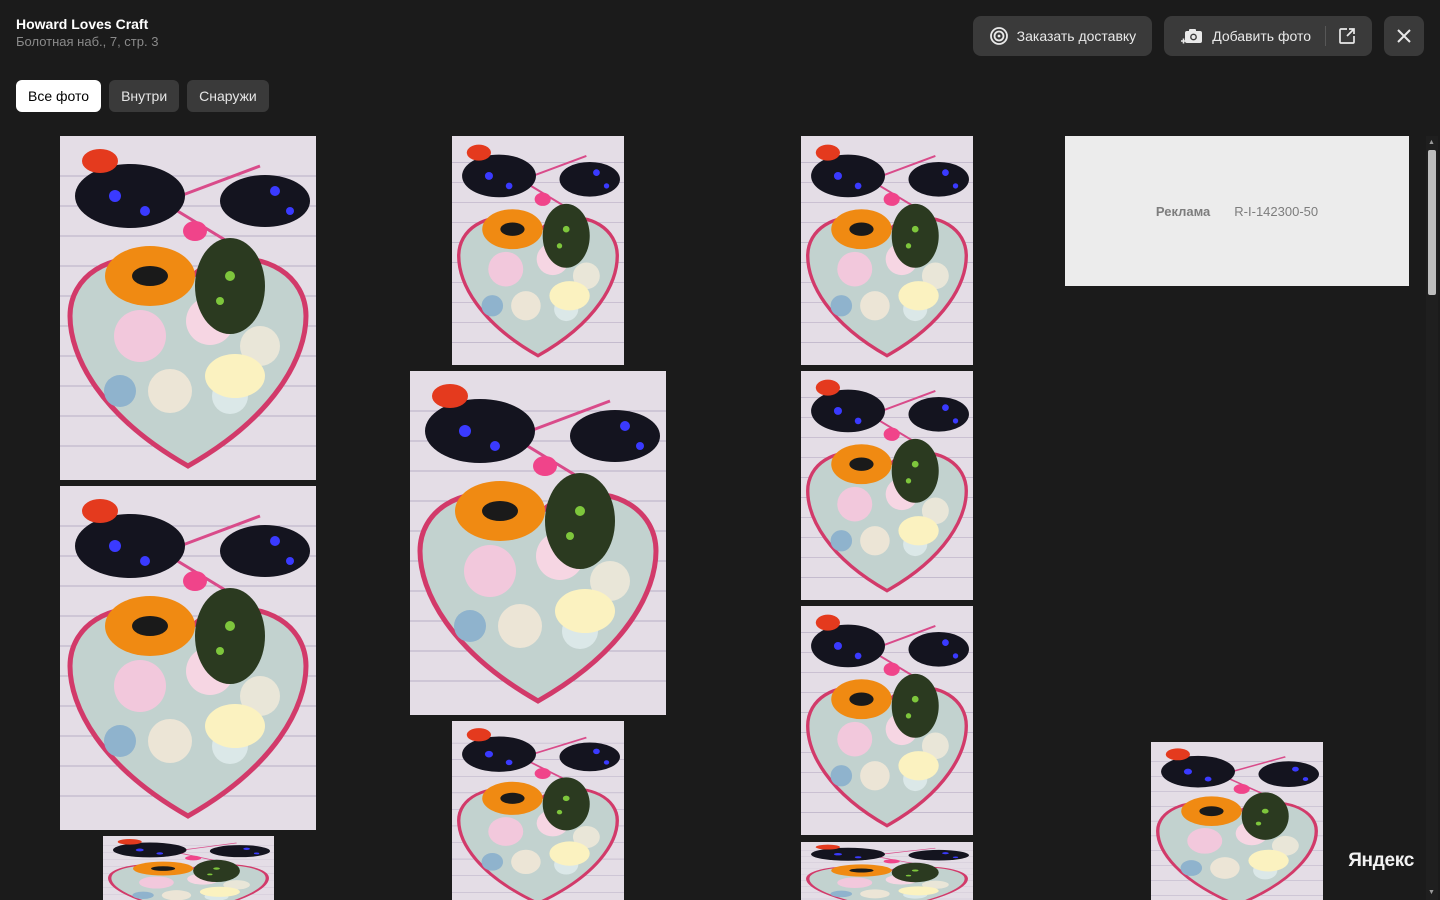  What do you see at coordinates (1276, 211) in the screenshot?
I see `ad-id: R-I-142300-50` at bounding box center [1276, 211].